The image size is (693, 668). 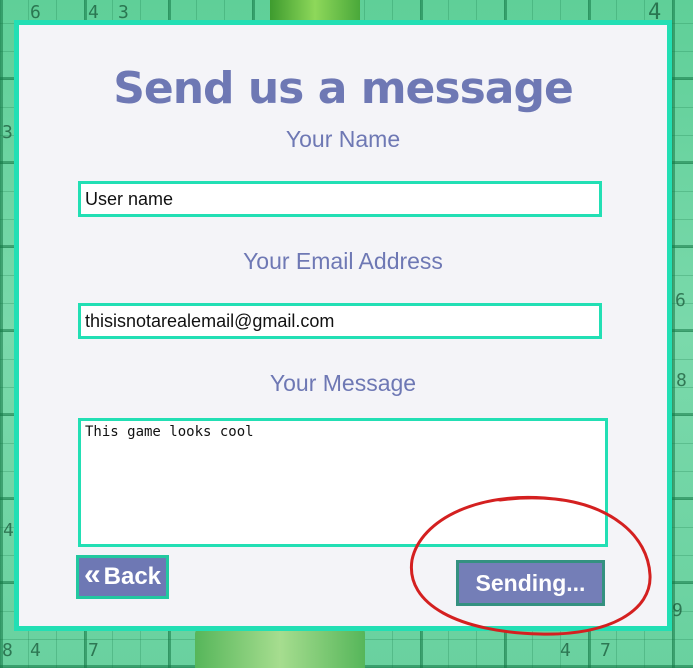 I want to click on background-digit: 3, so click(x=7, y=132).